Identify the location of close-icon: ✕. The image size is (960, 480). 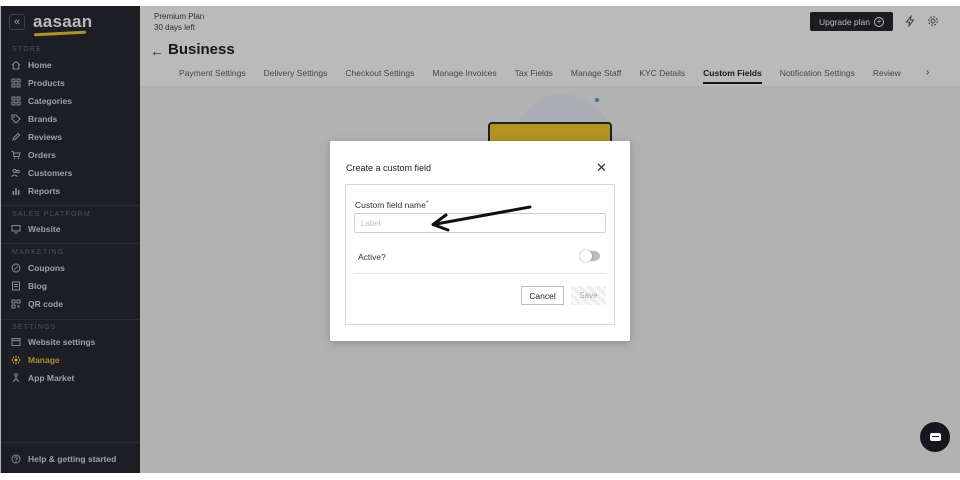
(601, 167).